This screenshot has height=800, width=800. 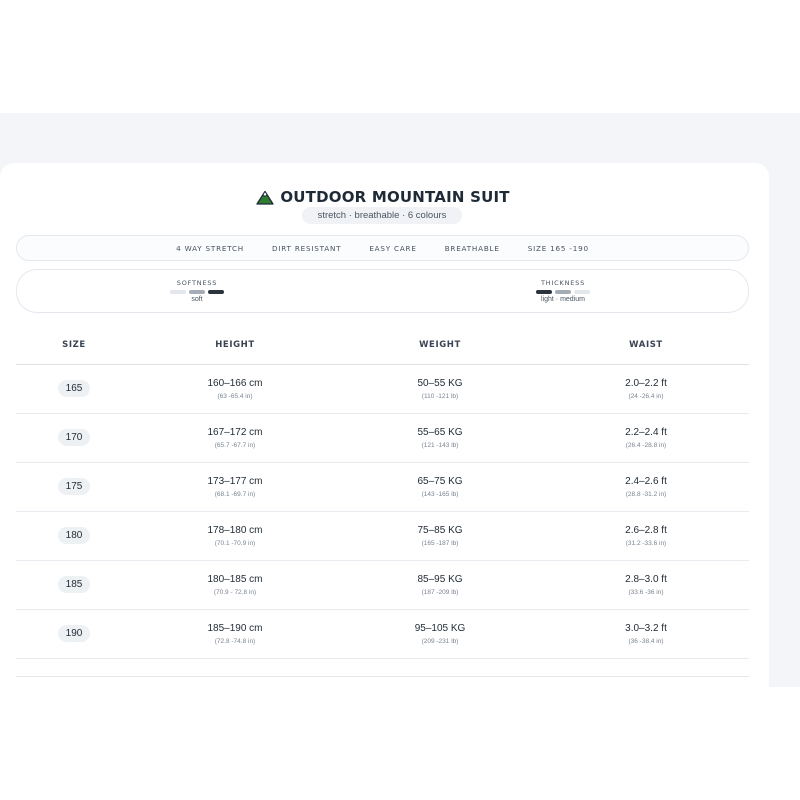 I want to click on feature-tag: SIZE 165 -190, so click(x=558, y=248).